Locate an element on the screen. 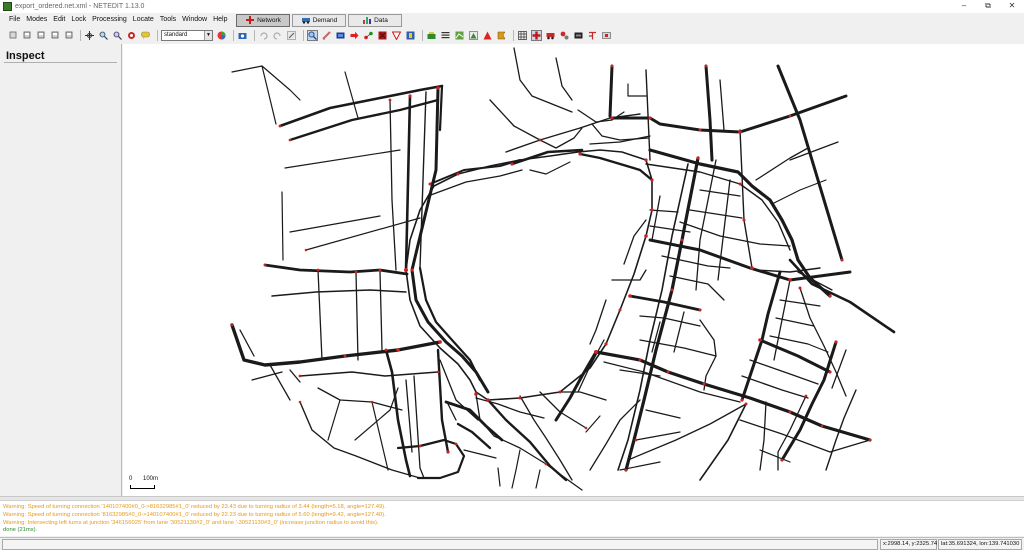 This screenshot has height=550, width=1024. netedit-app-icon is located at coordinates (7, 6).